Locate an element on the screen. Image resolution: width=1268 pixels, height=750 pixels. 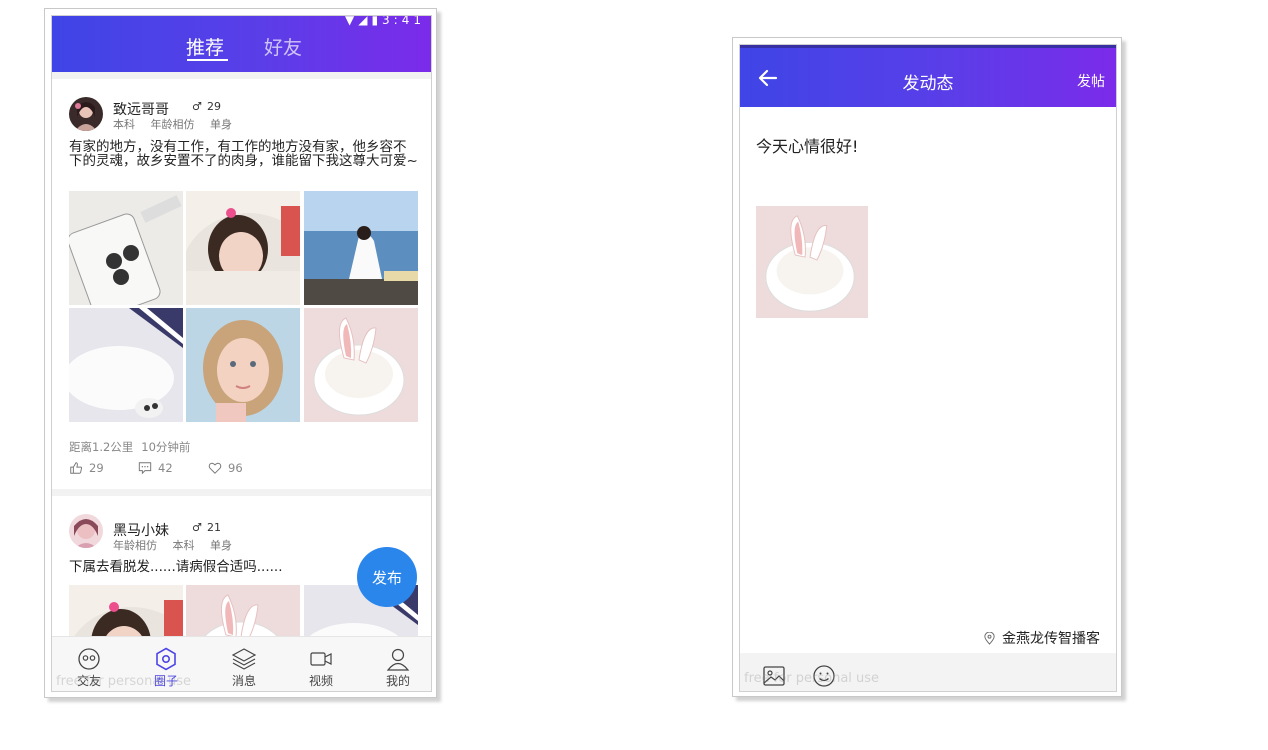
nav-label: 圈子 is located at coordinates (165, 681).